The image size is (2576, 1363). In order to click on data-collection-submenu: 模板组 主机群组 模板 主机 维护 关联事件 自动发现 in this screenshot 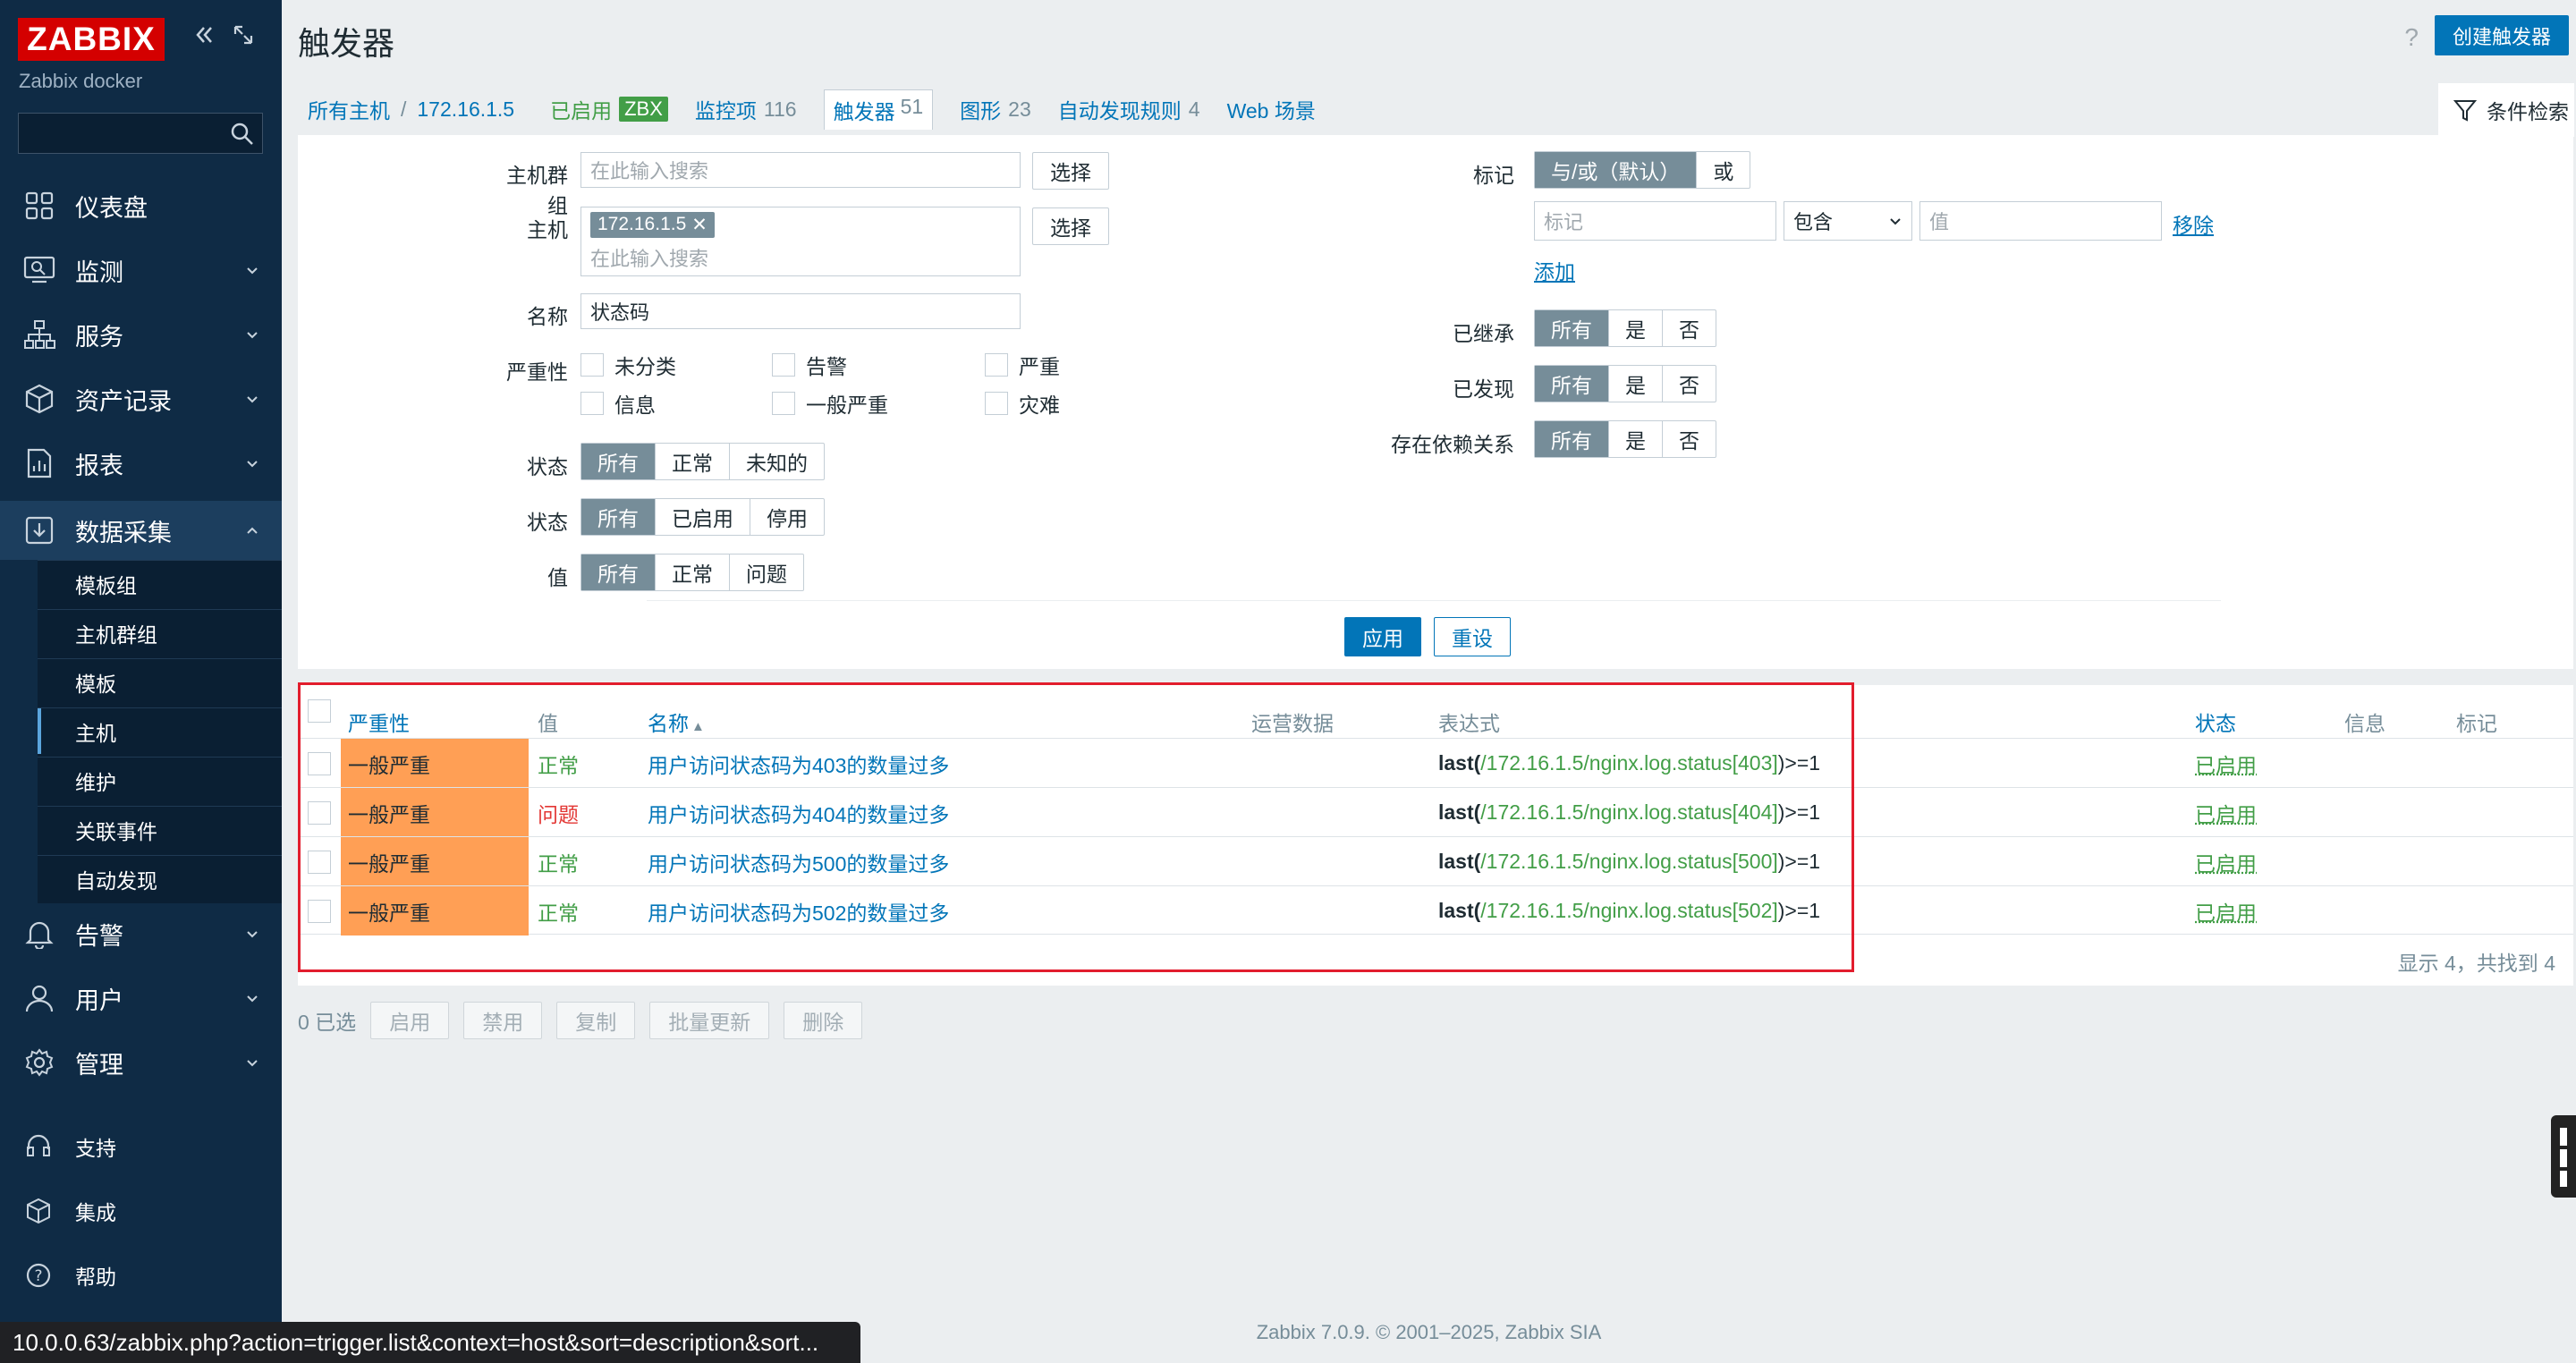, I will do `click(160, 731)`.